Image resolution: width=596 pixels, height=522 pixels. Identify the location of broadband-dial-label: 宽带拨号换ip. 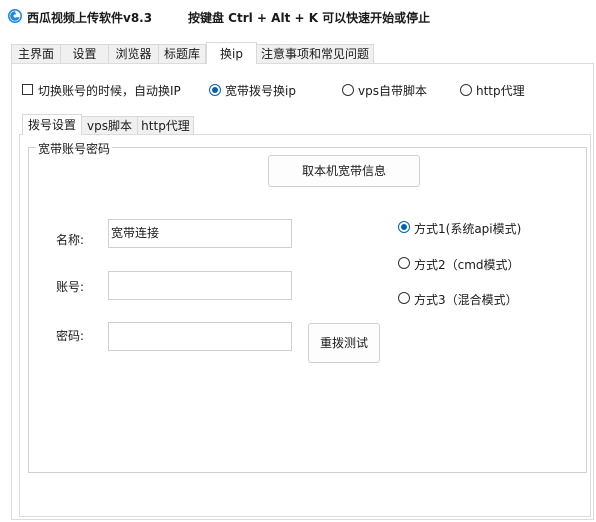
(260, 91).